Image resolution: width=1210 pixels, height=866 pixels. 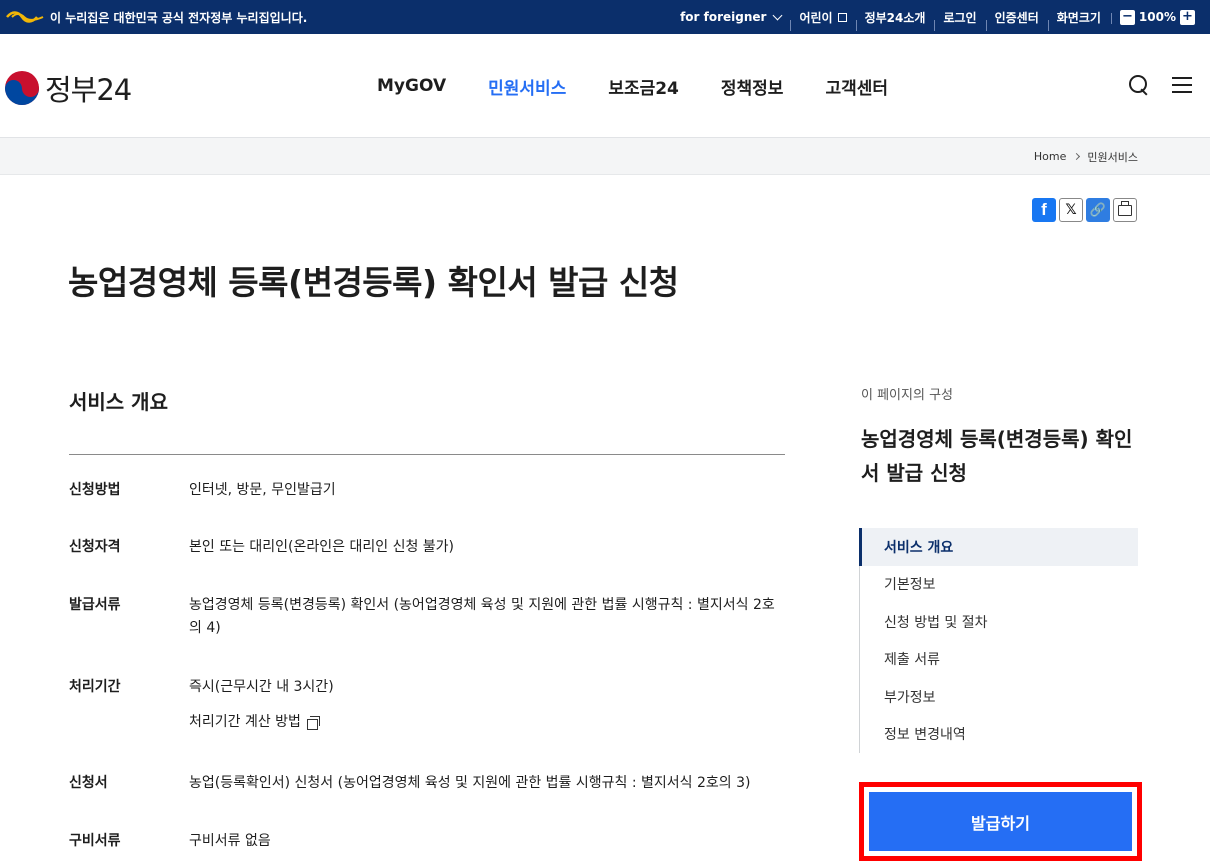 I want to click on breadcrumb: Home 민원서비스, so click(x=1086, y=156).